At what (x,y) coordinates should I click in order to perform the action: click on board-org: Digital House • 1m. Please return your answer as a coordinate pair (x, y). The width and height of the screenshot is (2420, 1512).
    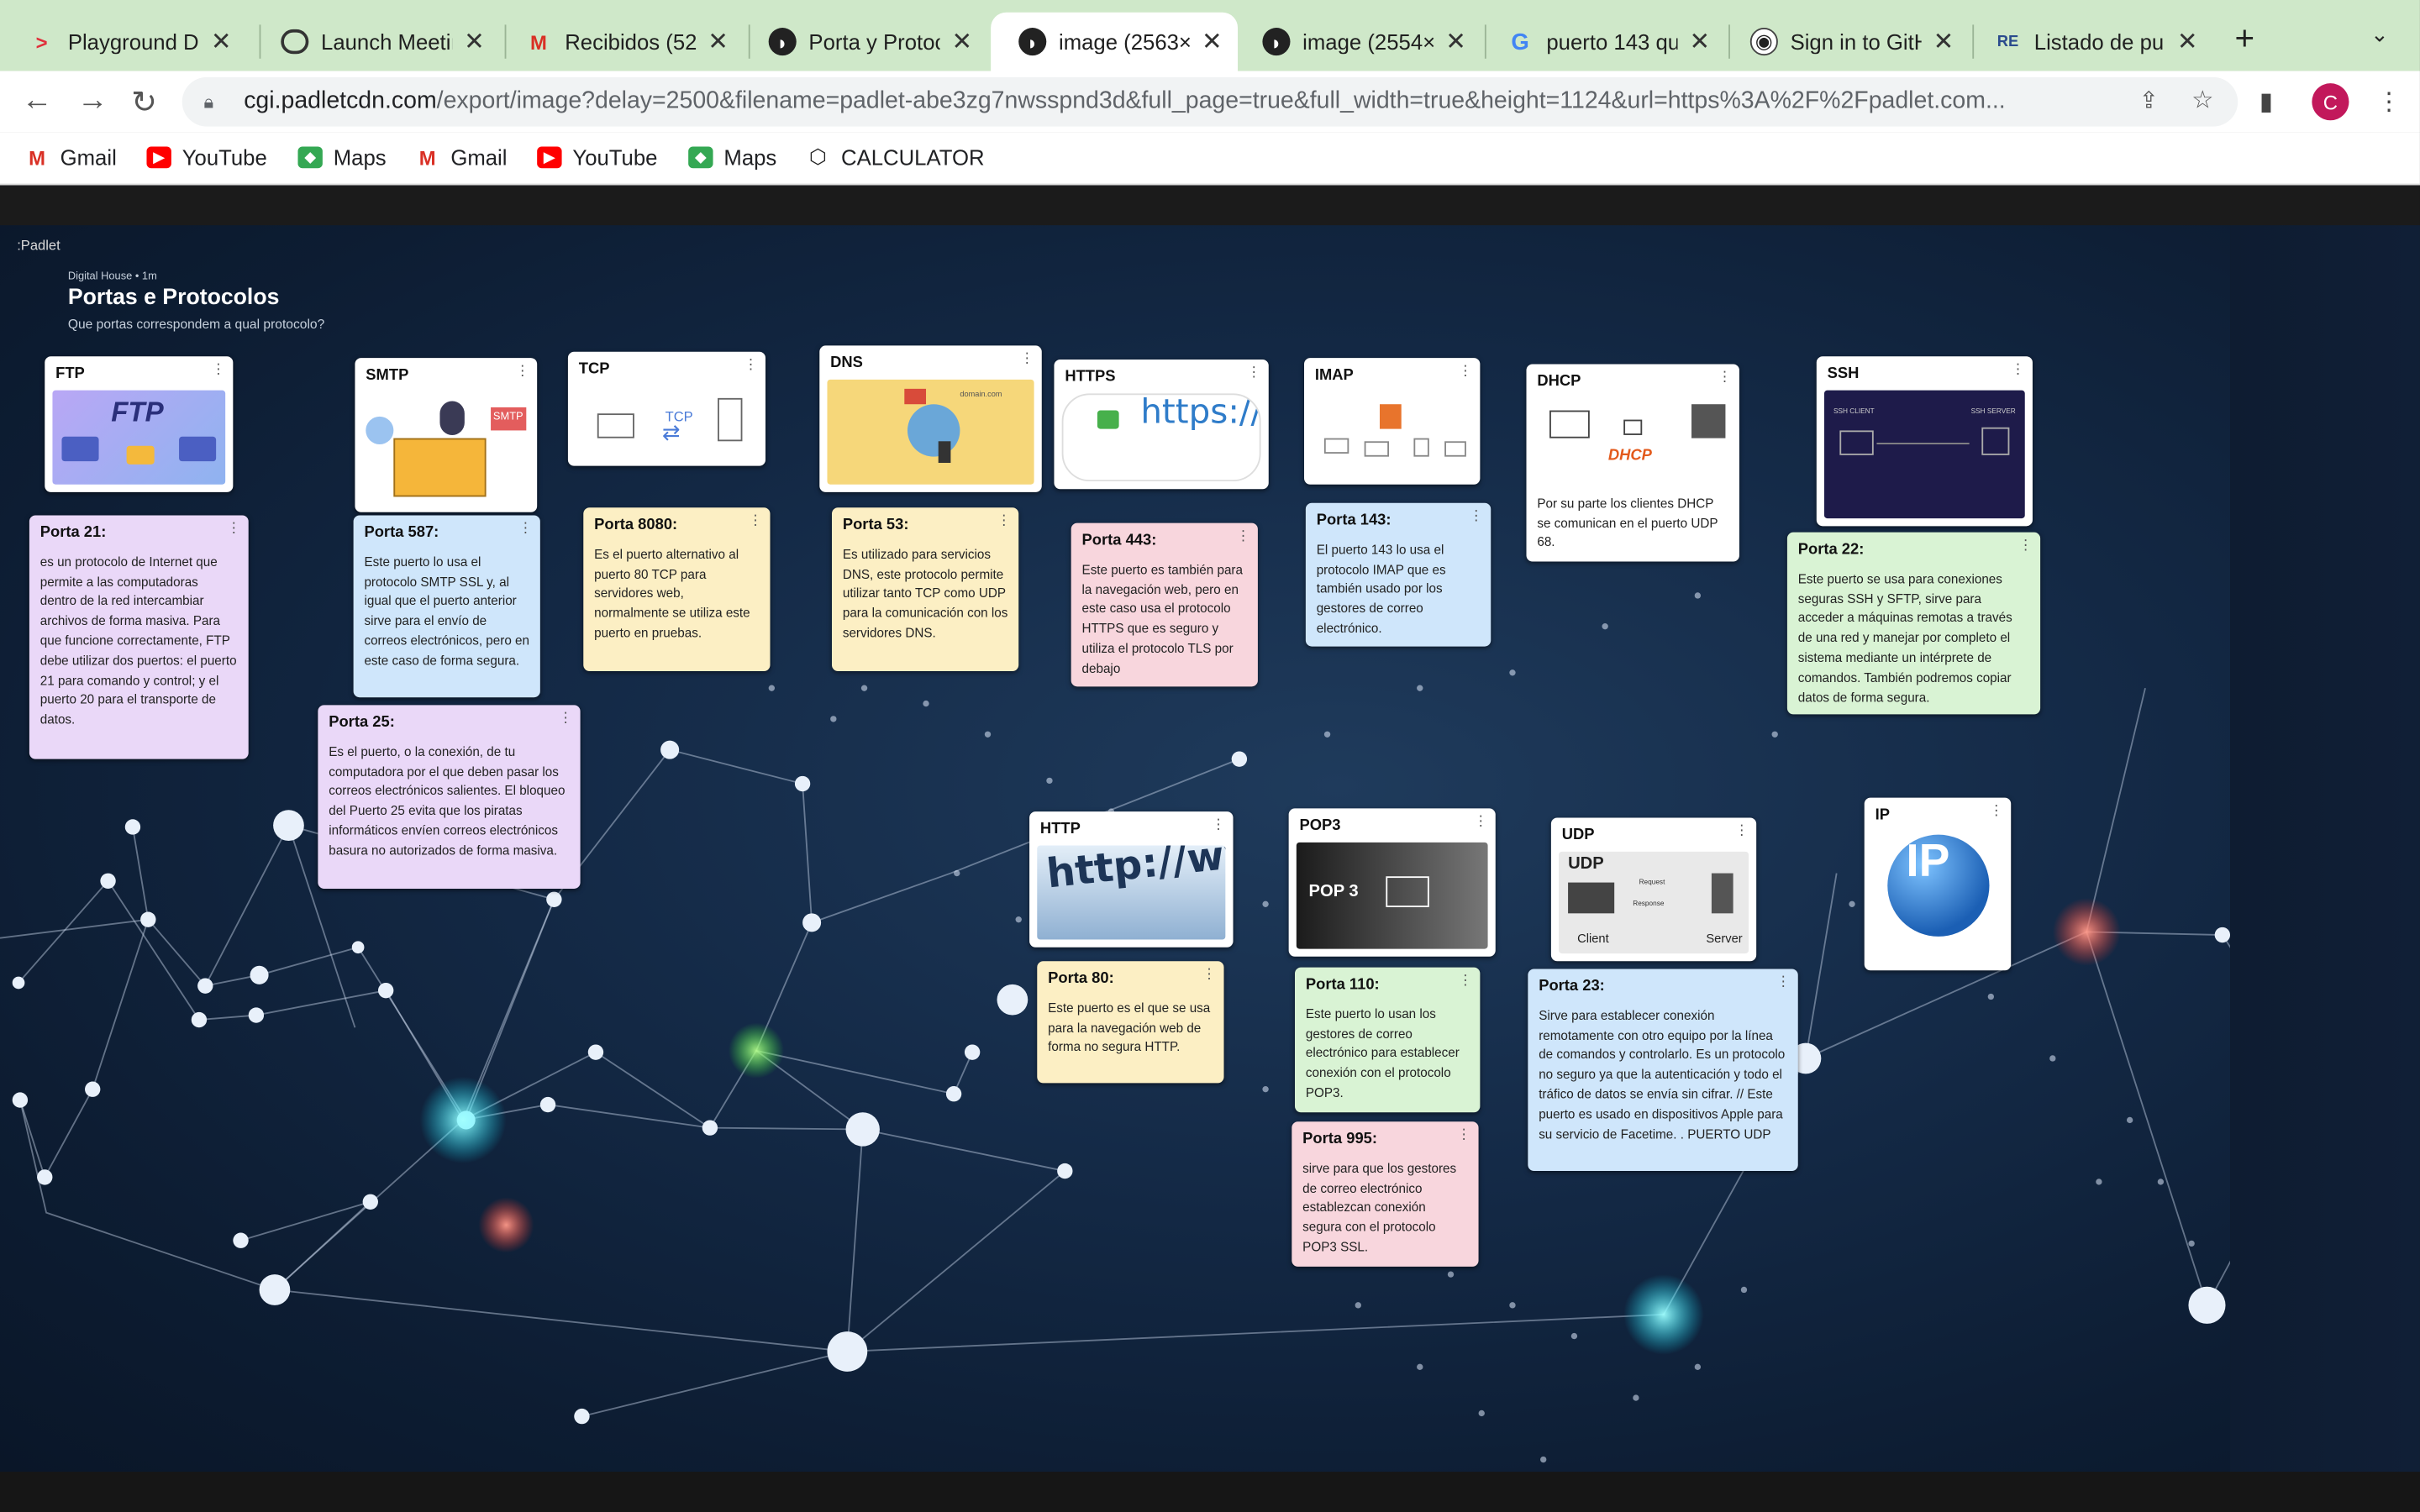
    Looking at the image, I should click on (112, 277).